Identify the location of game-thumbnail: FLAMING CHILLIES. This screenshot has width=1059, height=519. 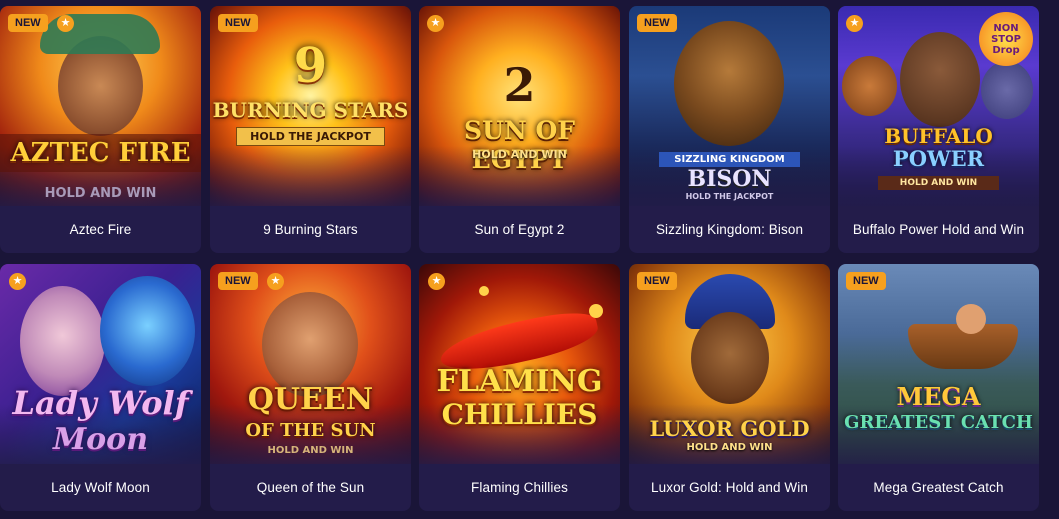
(519, 364).